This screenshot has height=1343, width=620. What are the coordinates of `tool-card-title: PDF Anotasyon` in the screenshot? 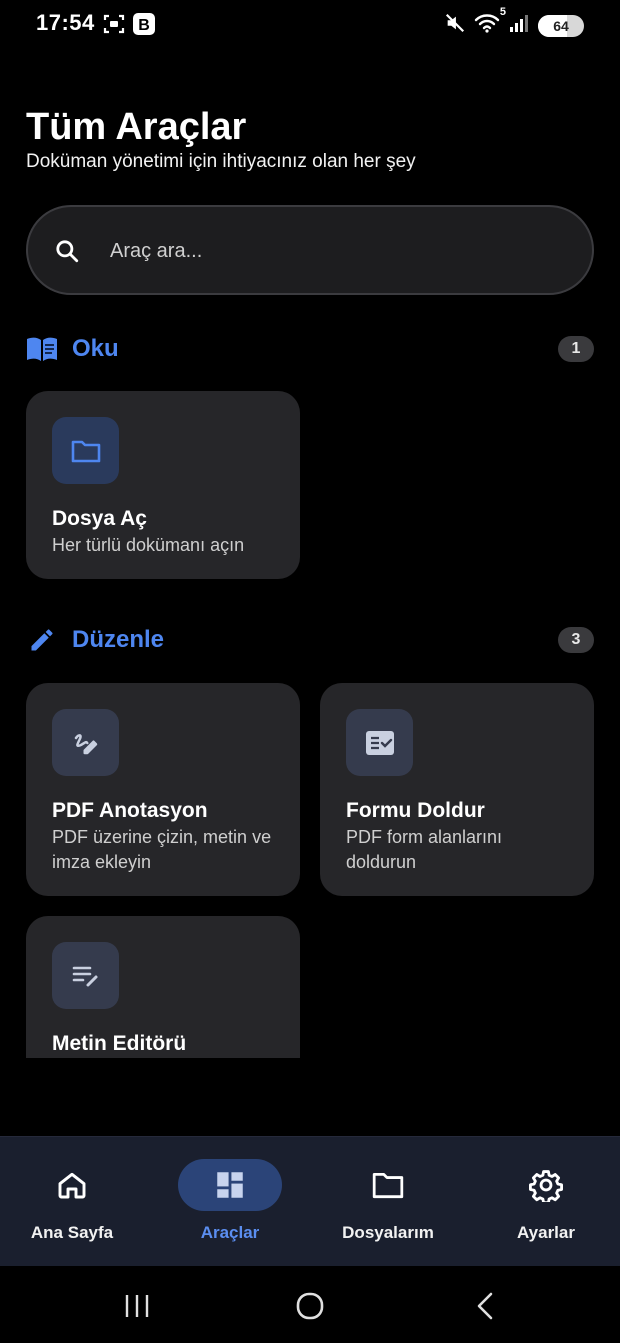 It's located at (130, 810).